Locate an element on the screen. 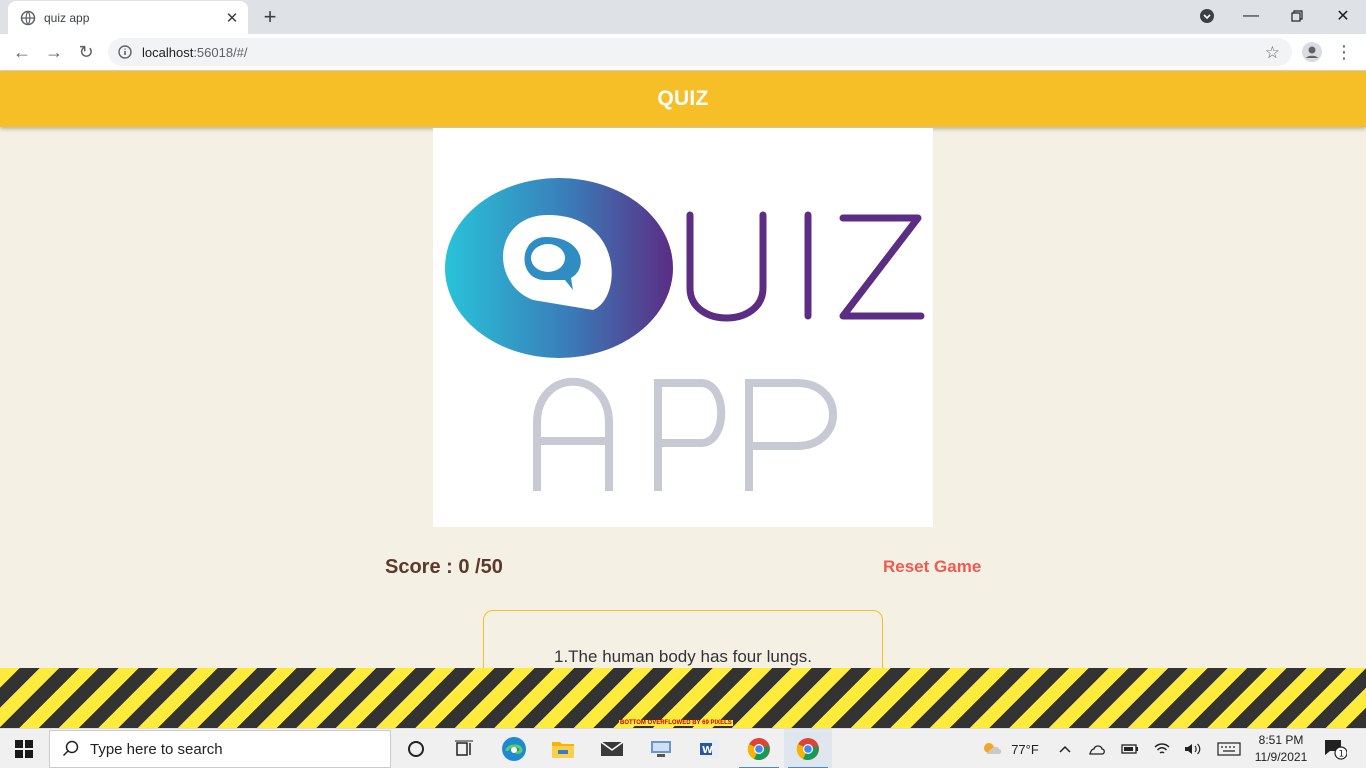  weather-icon is located at coordinates (992, 748).